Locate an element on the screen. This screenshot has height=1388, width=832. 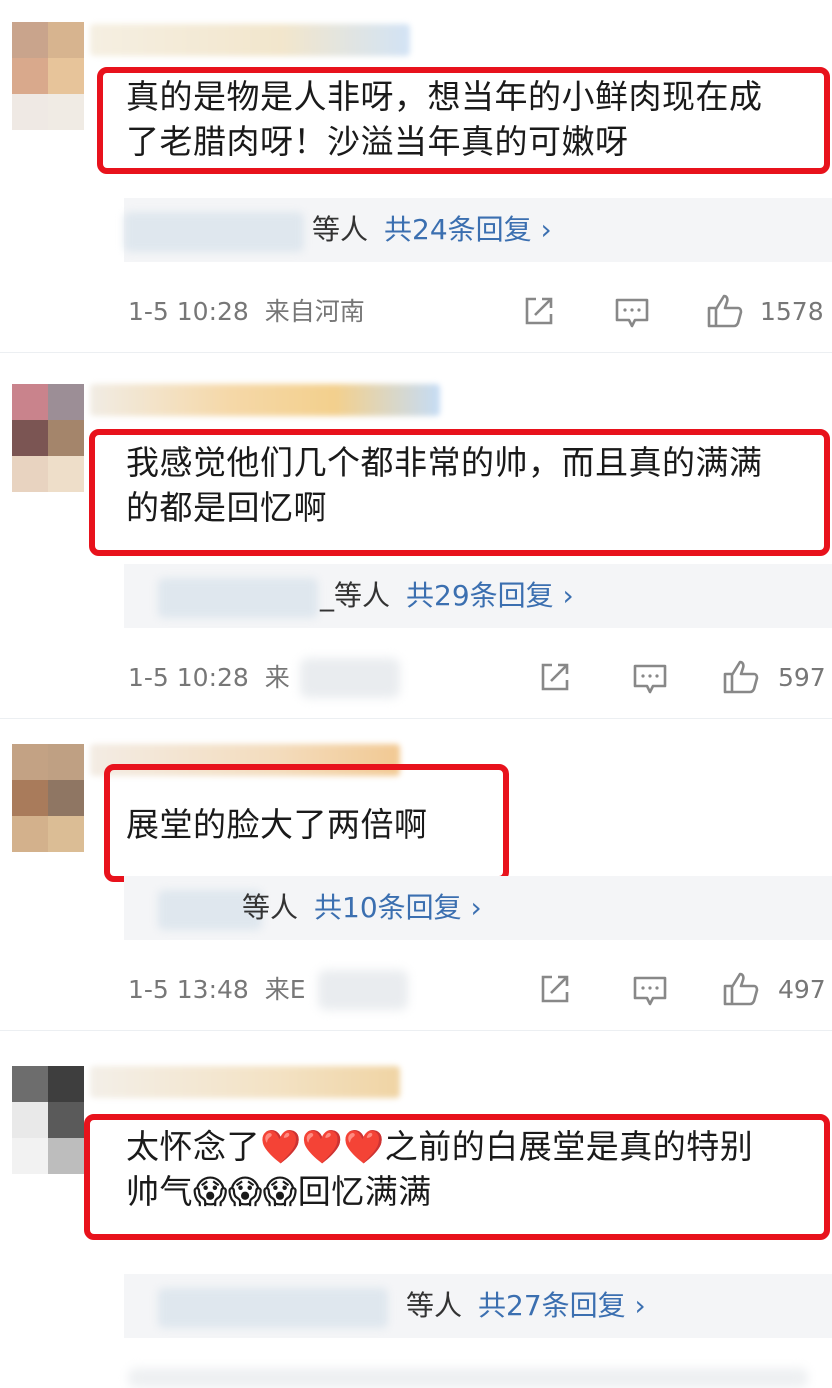
meta-row-cropped is located at coordinates (468, 1378).